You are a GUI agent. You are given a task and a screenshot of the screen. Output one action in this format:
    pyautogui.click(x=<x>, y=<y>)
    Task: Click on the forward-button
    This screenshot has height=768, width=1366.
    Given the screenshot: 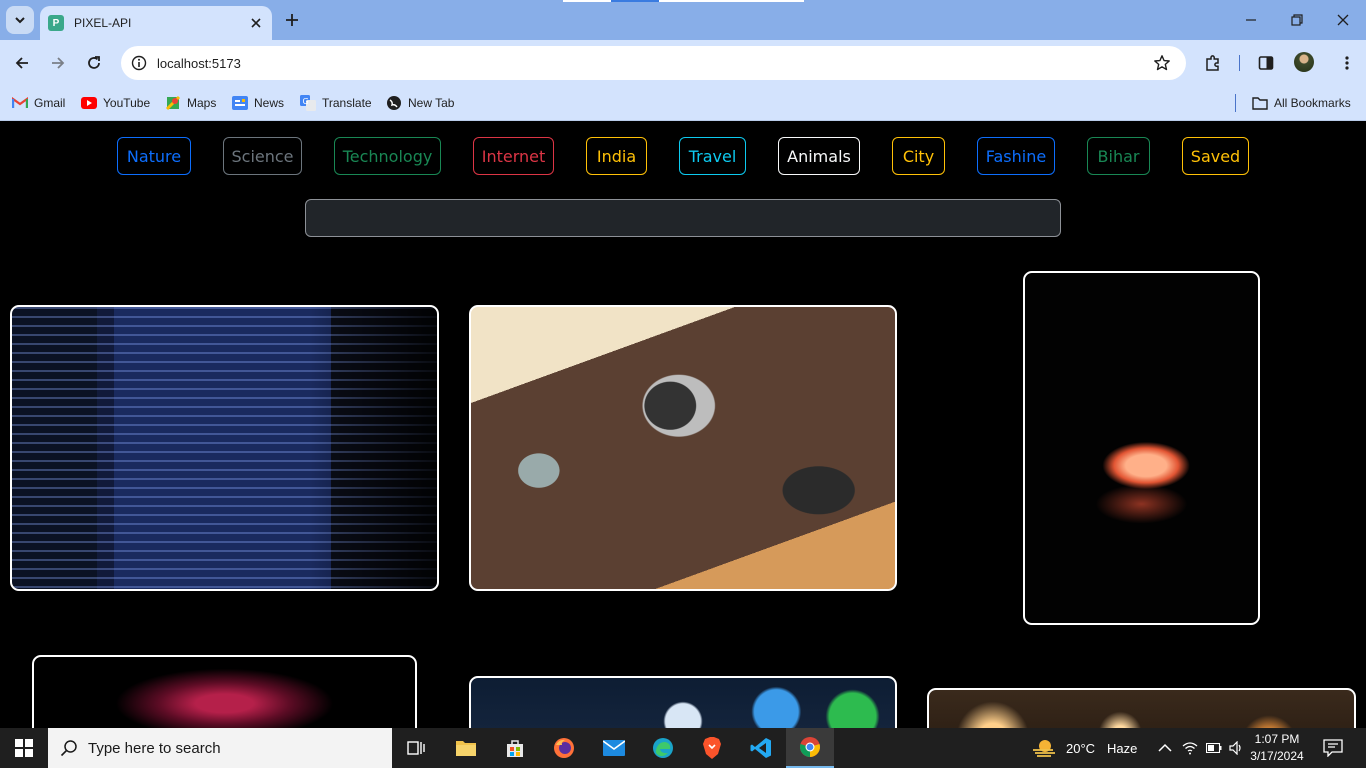 What is the action you would take?
    pyautogui.click(x=58, y=63)
    